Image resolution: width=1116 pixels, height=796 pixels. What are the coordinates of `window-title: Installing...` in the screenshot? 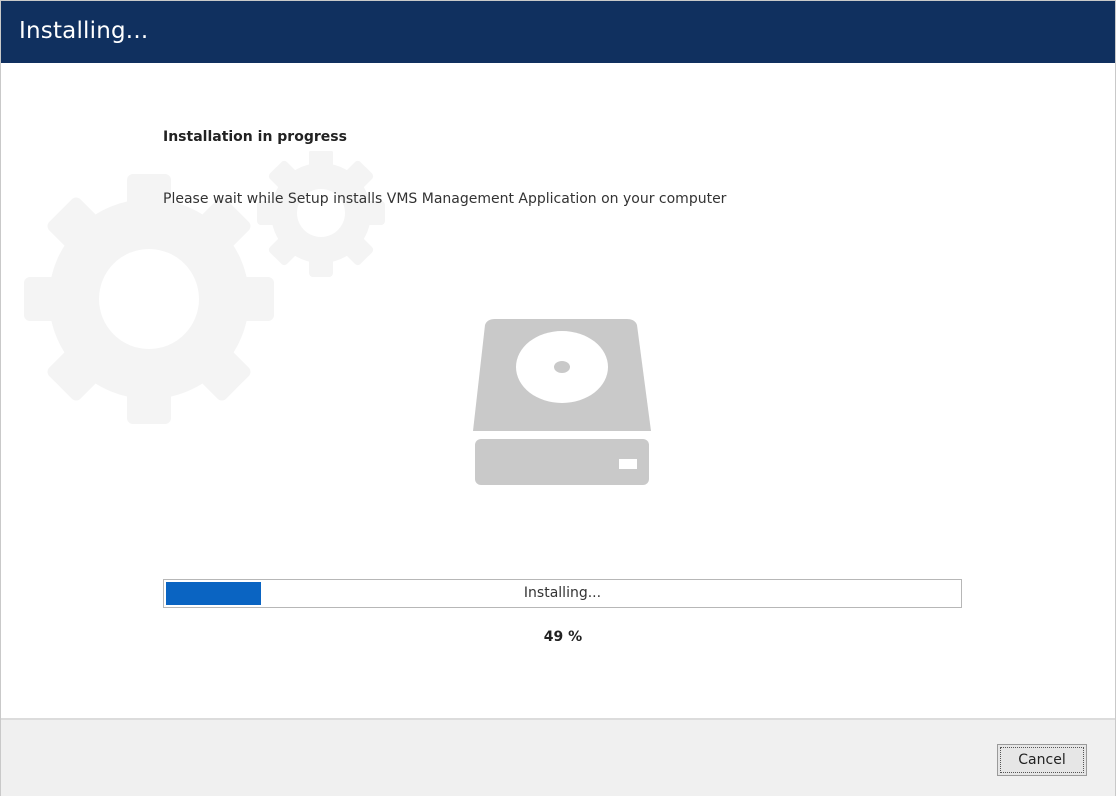 It's located at (84, 31).